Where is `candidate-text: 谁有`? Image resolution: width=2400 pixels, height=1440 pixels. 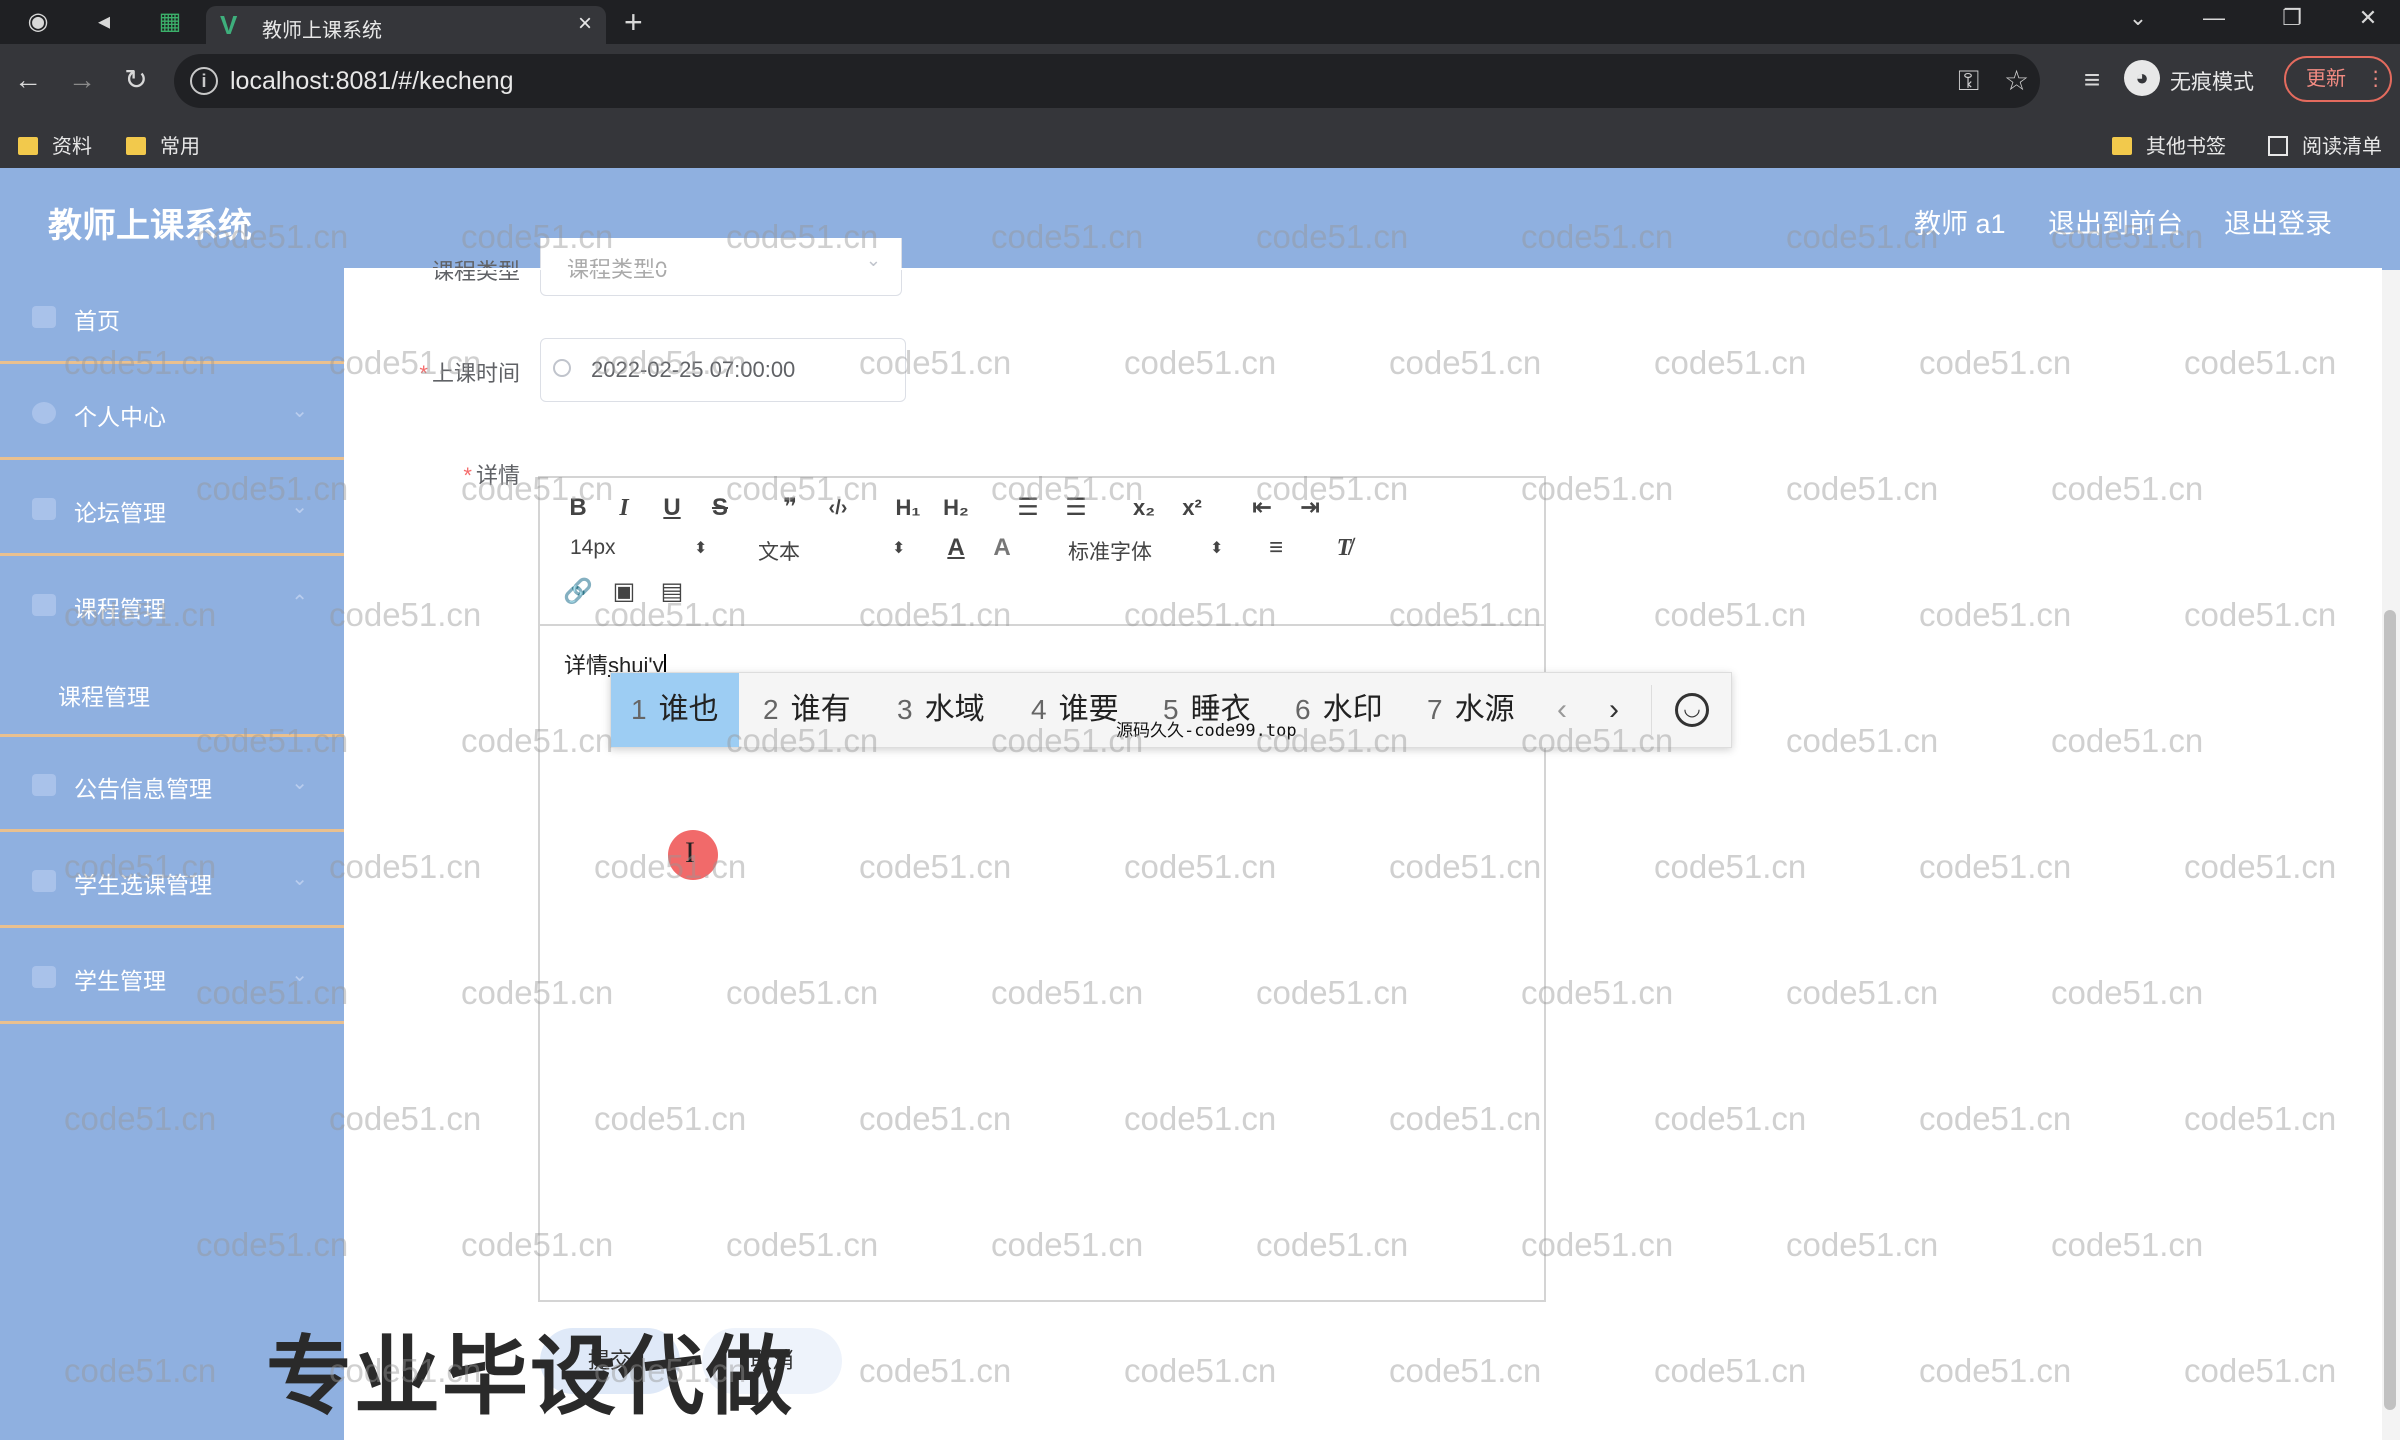 candidate-text: 谁有 is located at coordinates (820, 709).